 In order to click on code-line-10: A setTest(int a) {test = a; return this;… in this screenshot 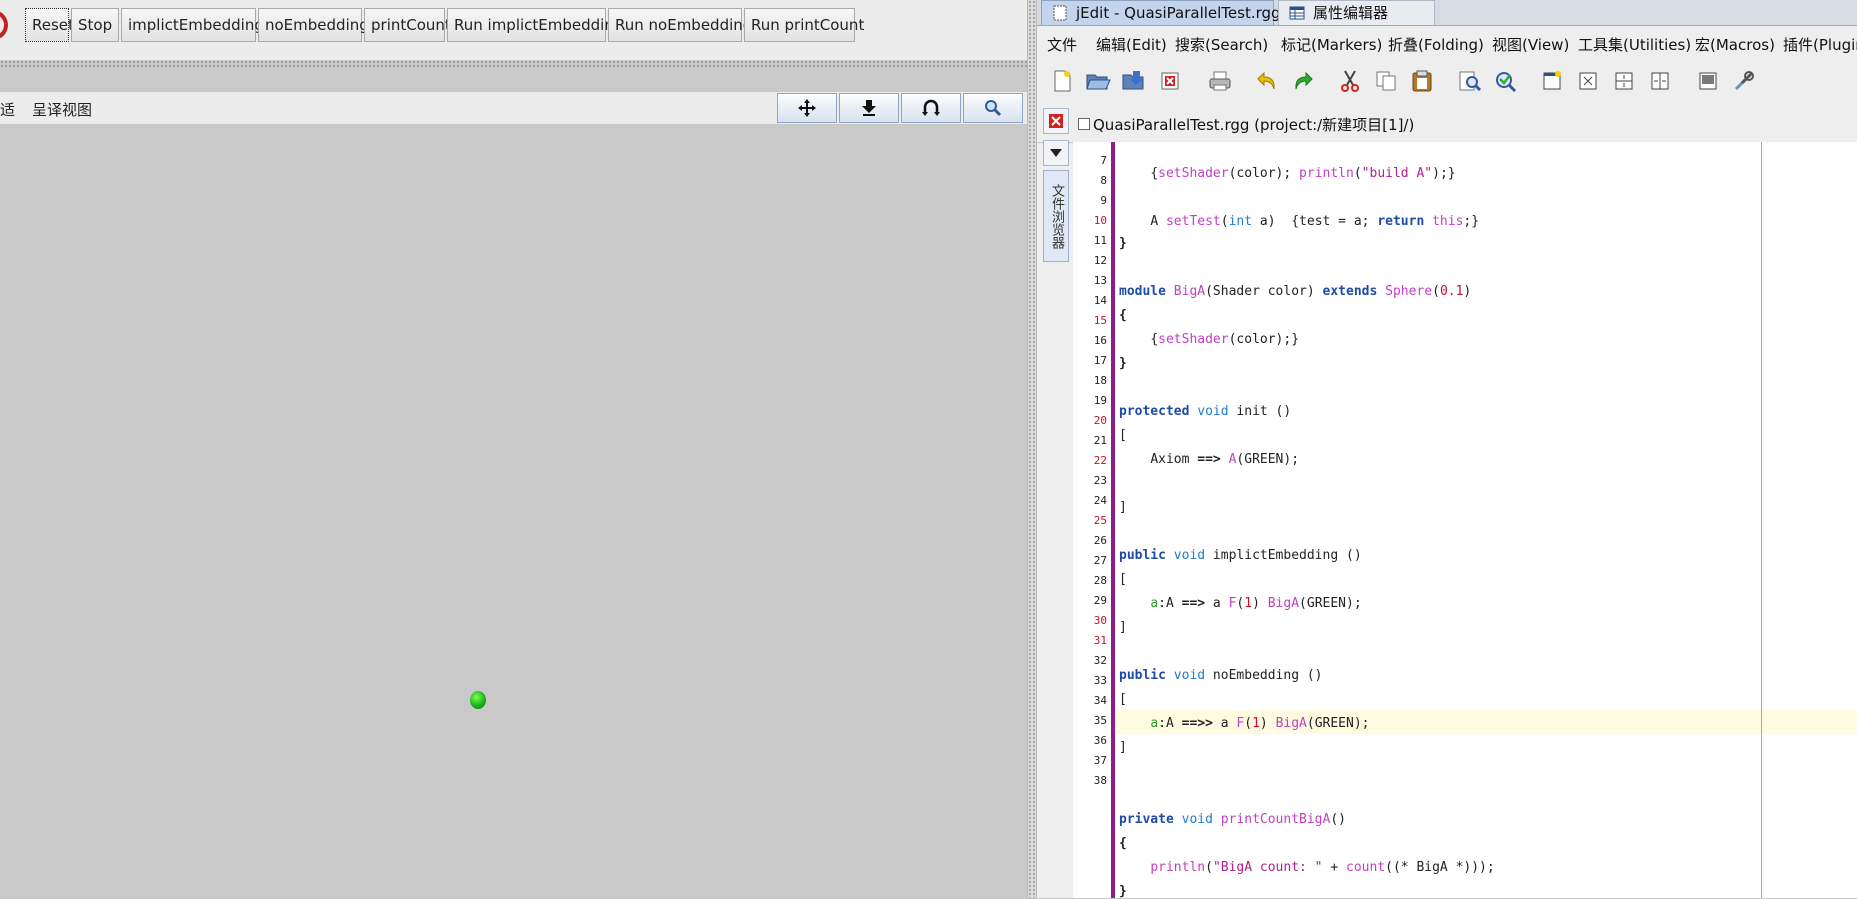, I will do `click(1299, 221)`.